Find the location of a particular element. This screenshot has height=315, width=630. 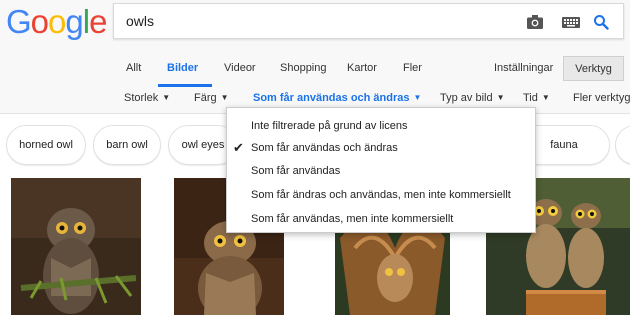

dropdown-item-label: Som får användas och ändras is located at coordinates (324, 148).